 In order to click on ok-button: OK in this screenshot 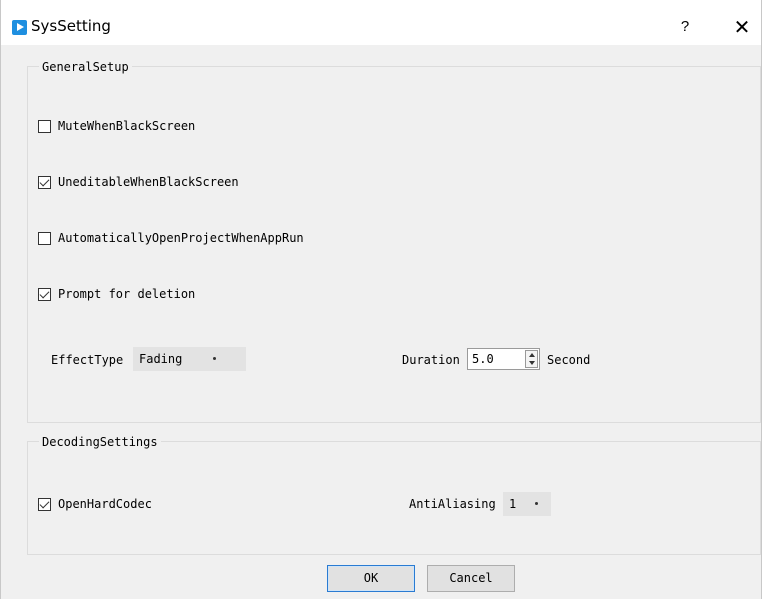, I will do `click(371, 578)`.